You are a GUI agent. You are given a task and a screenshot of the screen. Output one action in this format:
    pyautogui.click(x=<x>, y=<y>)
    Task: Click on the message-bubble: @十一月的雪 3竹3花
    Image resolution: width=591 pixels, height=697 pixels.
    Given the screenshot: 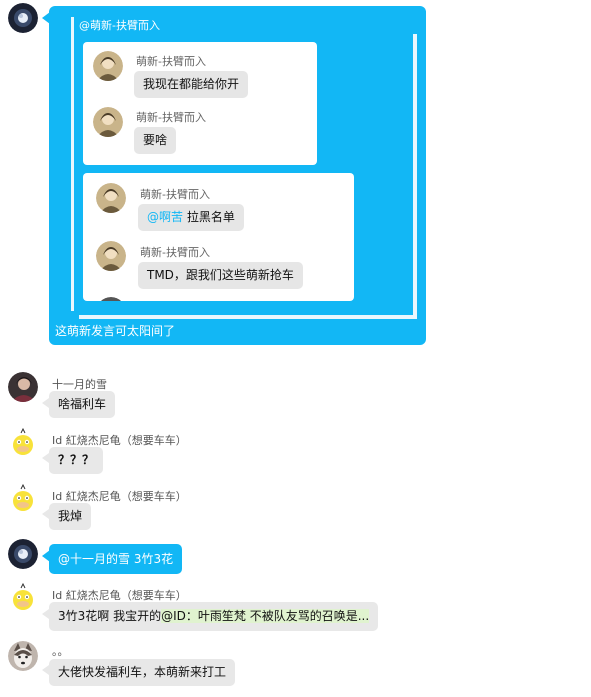 What is the action you would take?
    pyautogui.click(x=116, y=559)
    